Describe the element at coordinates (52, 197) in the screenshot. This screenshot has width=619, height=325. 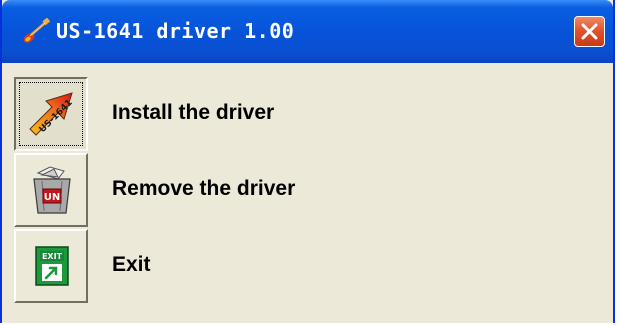
I see `uninstall-icon-text: UN` at that location.